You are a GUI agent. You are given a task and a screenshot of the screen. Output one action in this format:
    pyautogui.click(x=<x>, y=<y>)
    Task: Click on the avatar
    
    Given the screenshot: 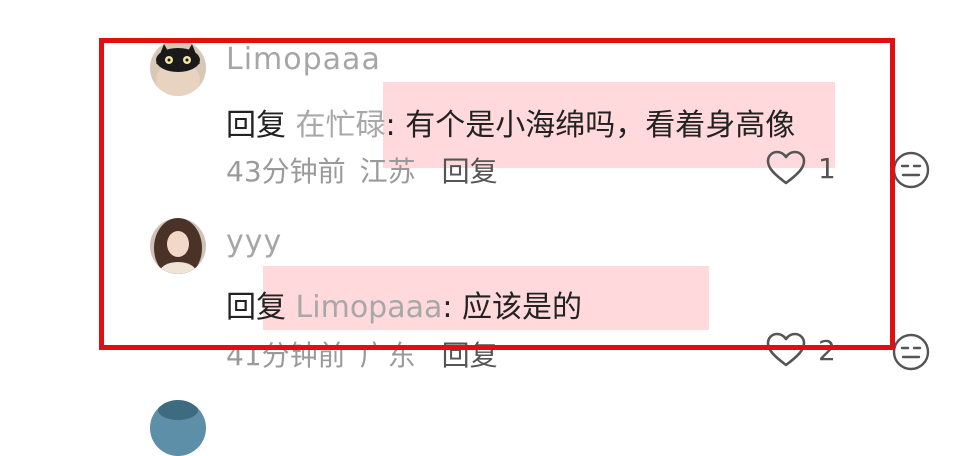 What is the action you would take?
    pyautogui.click(x=178, y=428)
    